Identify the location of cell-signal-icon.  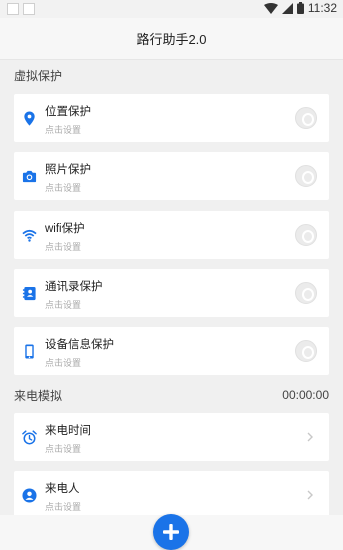
(287, 8).